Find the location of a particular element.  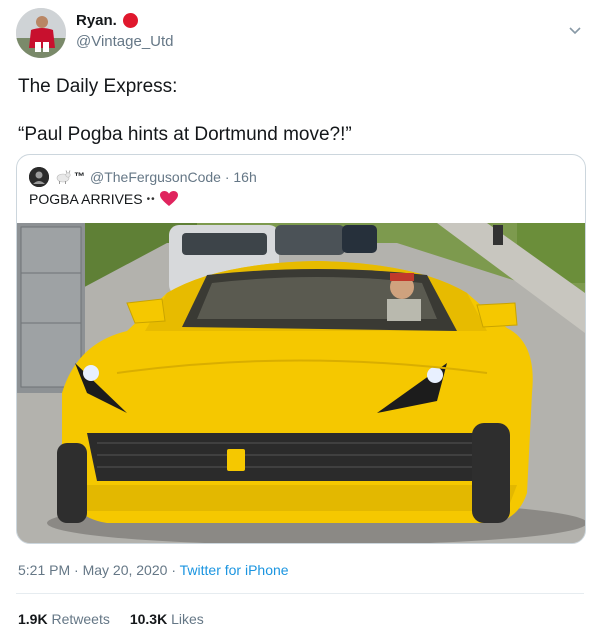

likes-stat: 10.3K Likes is located at coordinates (167, 619).